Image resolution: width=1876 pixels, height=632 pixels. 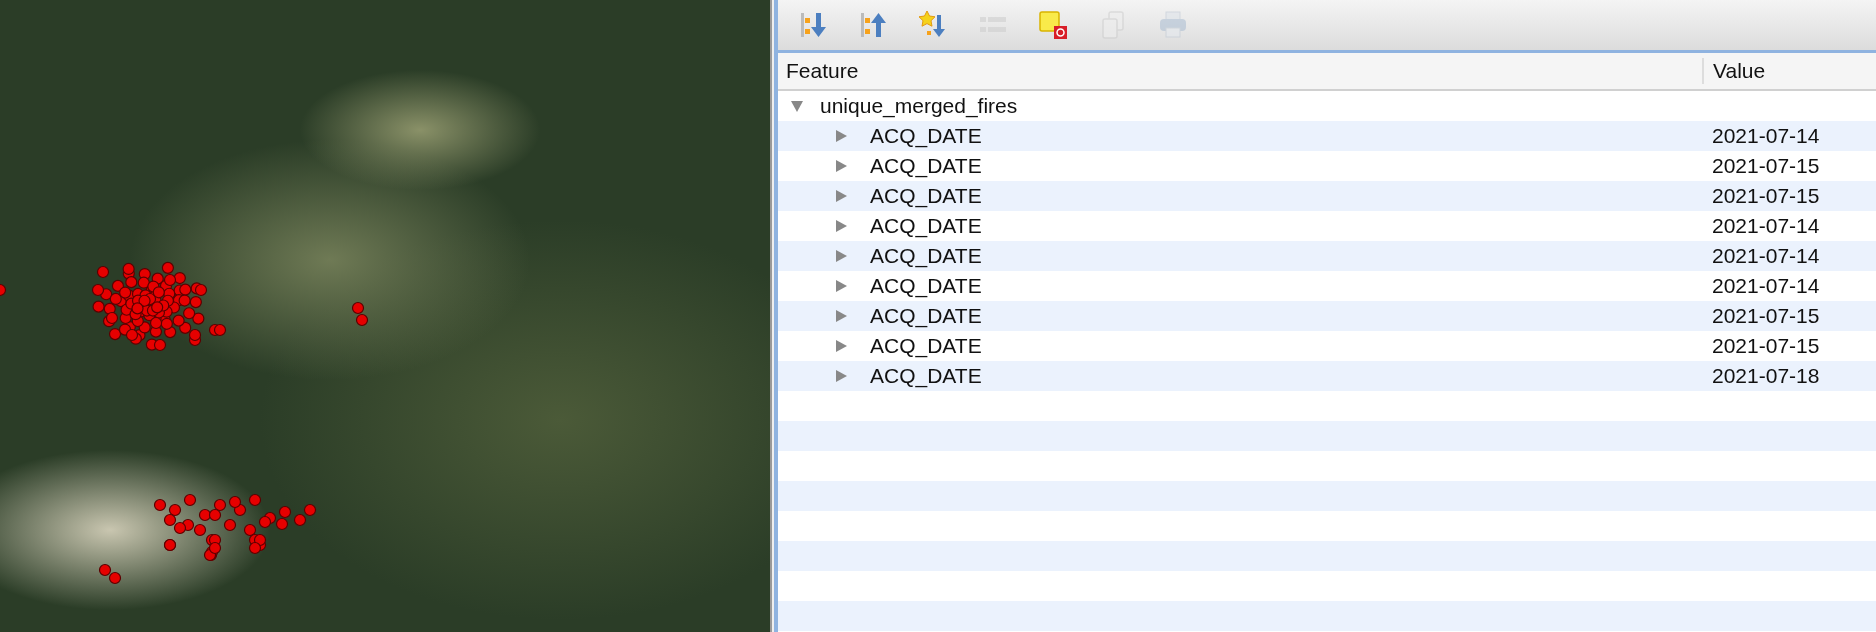 What do you see at coordinates (919, 106) in the screenshot?
I see `tree-item-label: unique_merged_fires` at bounding box center [919, 106].